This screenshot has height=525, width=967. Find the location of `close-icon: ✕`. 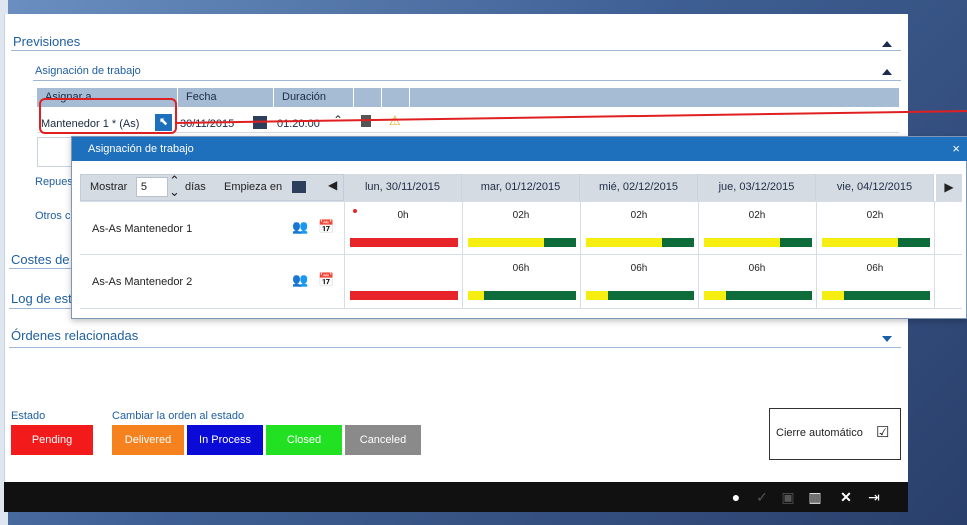

close-icon: ✕ is located at coordinates (846, 497).